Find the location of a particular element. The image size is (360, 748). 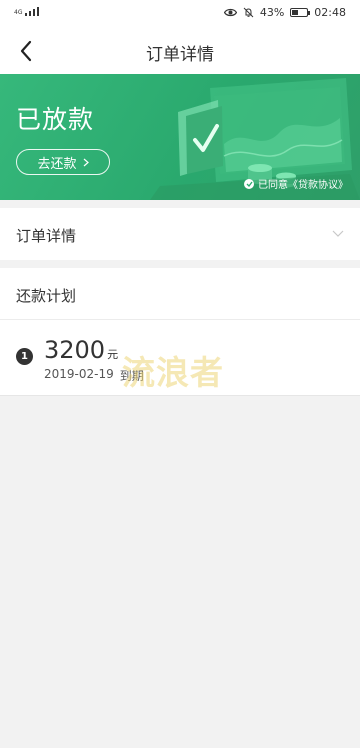

amount-unit: 元 is located at coordinates (113, 354).